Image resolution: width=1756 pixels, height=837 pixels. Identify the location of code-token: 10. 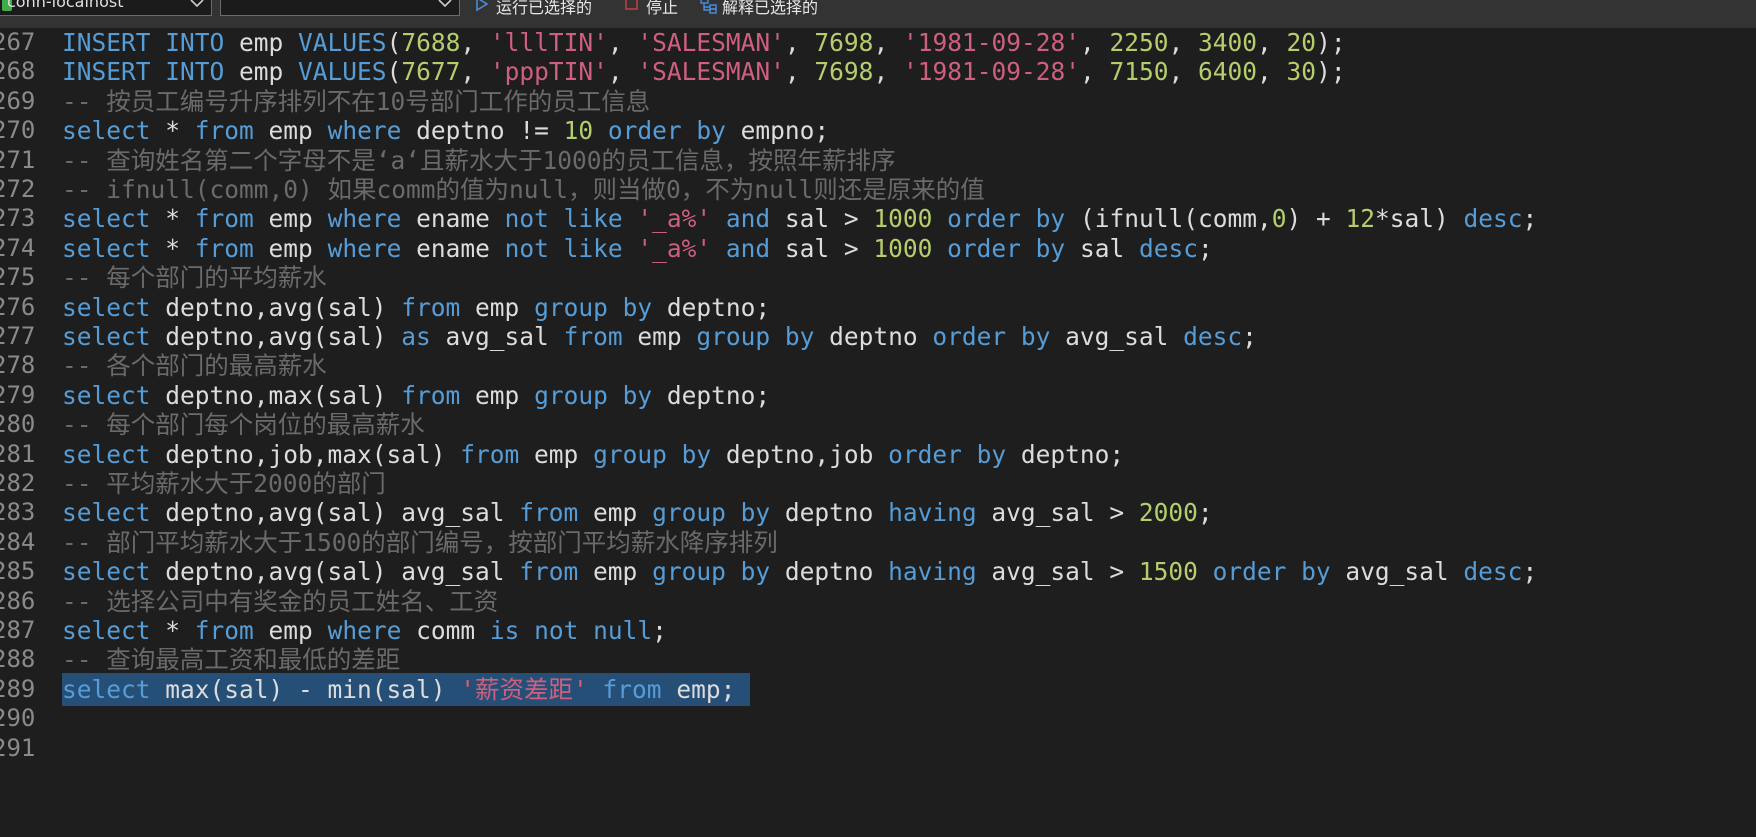
(585, 131).